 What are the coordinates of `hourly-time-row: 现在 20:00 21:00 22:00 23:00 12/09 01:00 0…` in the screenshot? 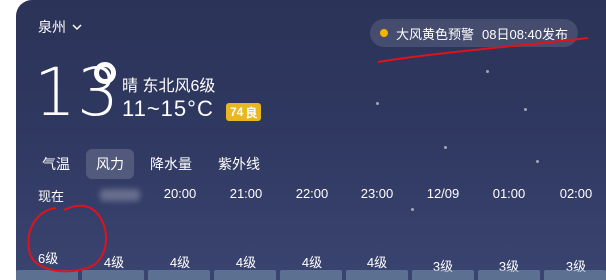 It's located at (311, 196).